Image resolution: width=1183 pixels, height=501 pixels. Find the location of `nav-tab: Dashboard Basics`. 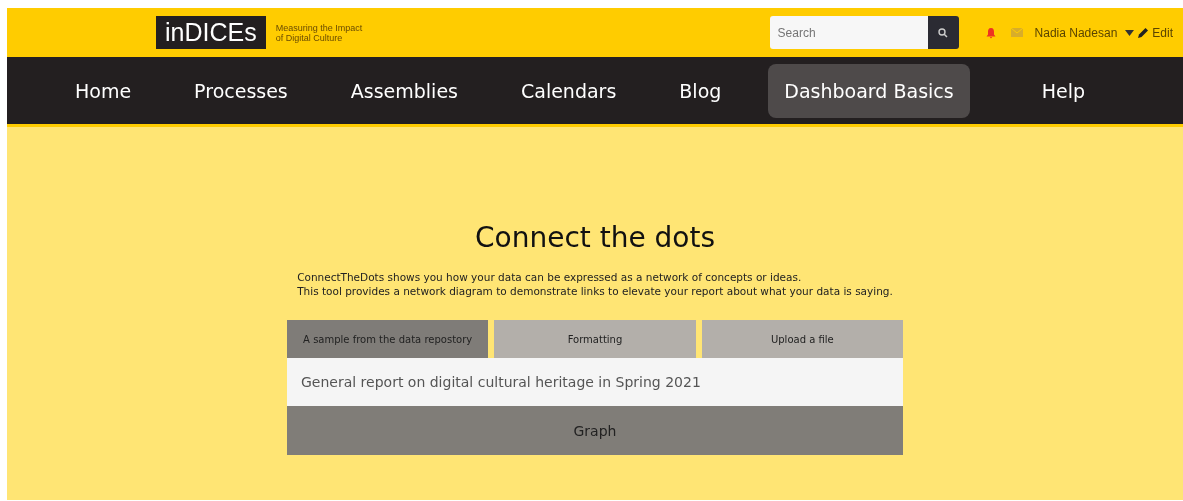

nav-tab: Dashboard Basics is located at coordinates (869, 90).